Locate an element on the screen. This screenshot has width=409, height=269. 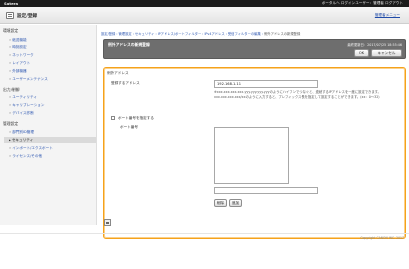
cancel-button: キャンセル is located at coordinates (386, 53).